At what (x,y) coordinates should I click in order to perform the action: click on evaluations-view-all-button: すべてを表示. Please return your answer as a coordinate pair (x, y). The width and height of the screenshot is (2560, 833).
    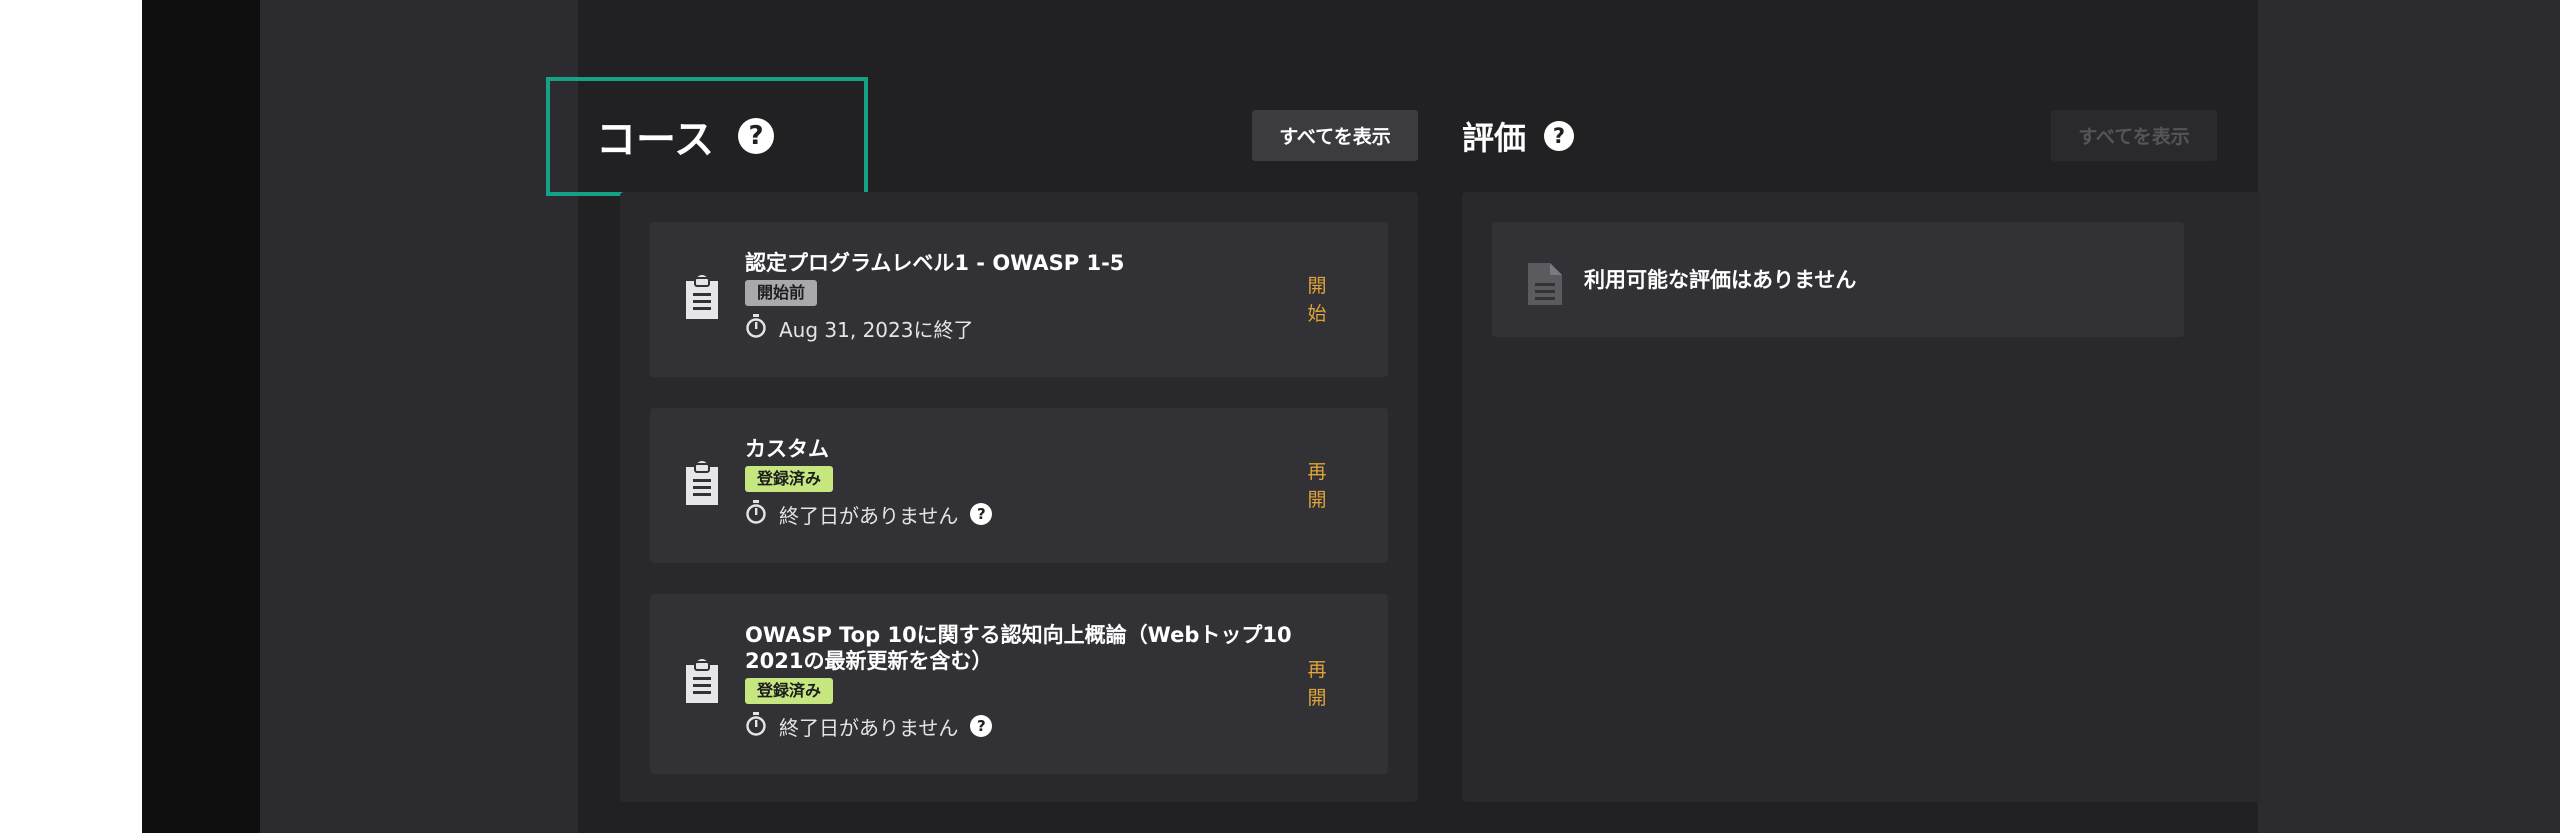
    Looking at the image, I should click on (2134, 135).